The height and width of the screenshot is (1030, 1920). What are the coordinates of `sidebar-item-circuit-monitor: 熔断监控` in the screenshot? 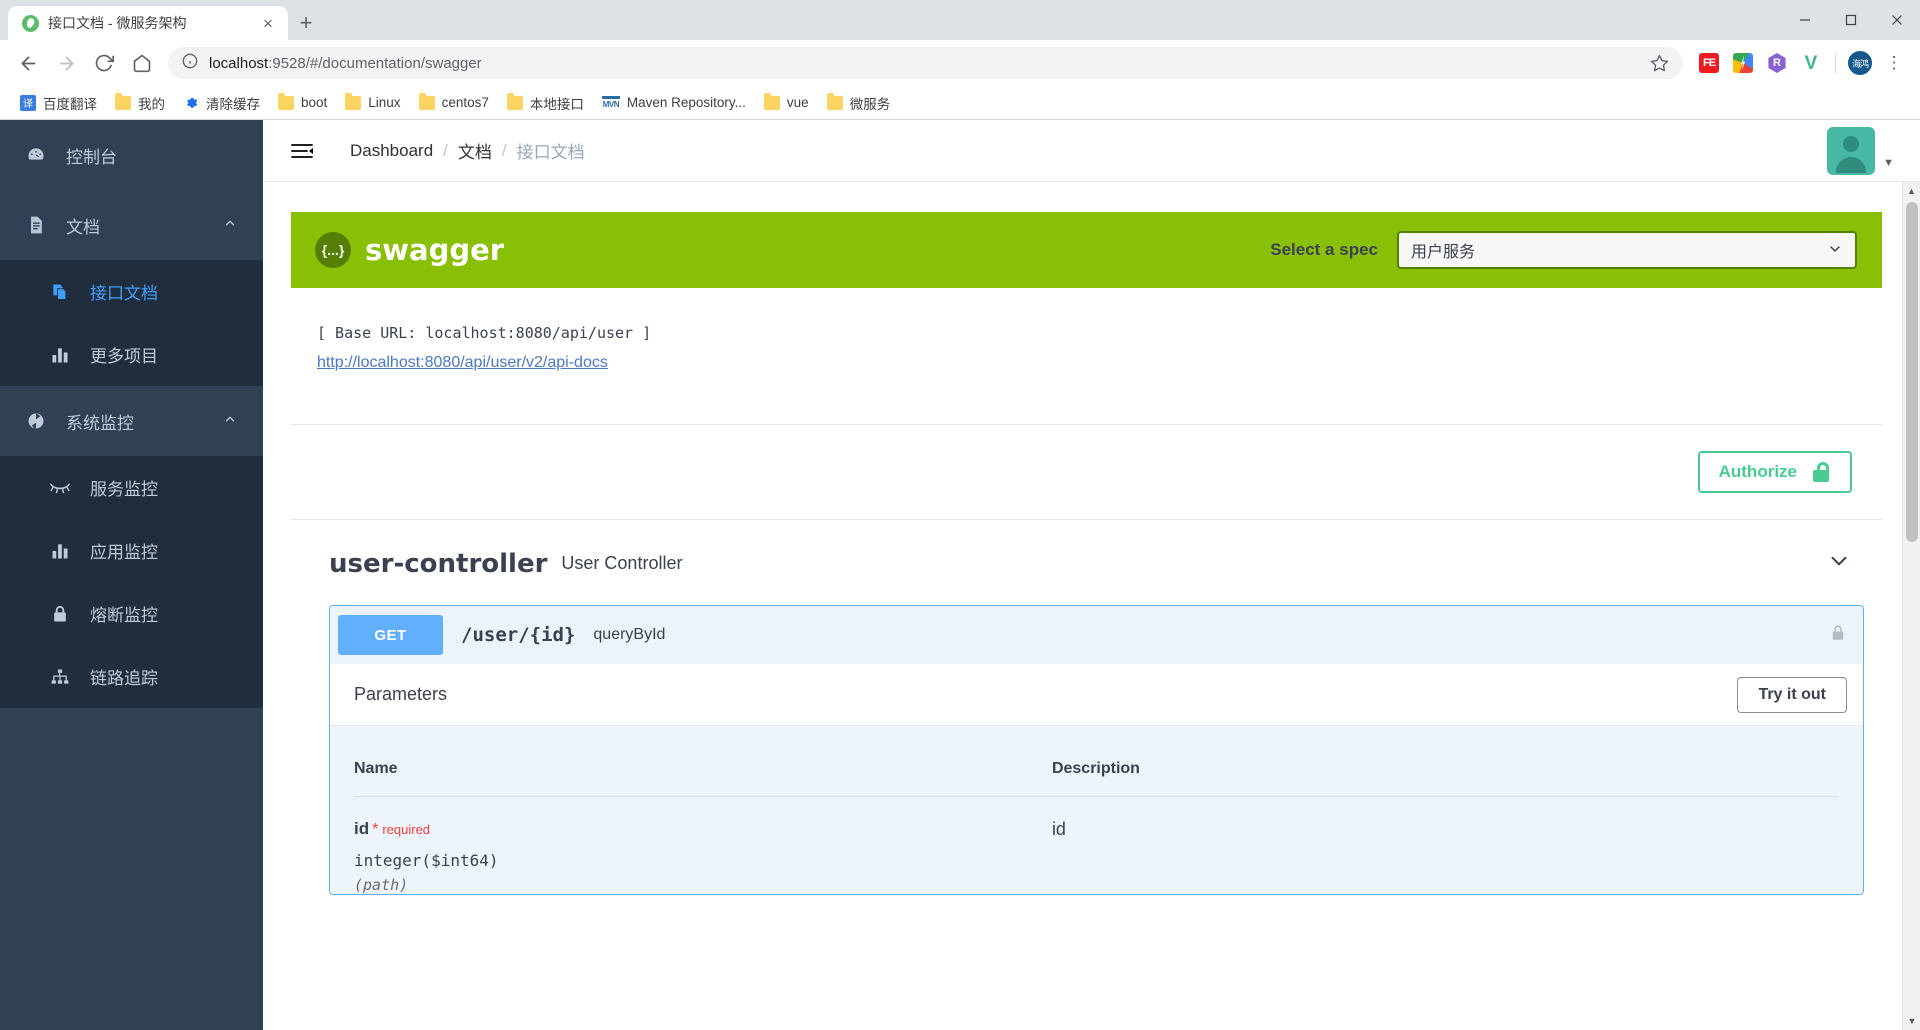 It's located at (131, 613).